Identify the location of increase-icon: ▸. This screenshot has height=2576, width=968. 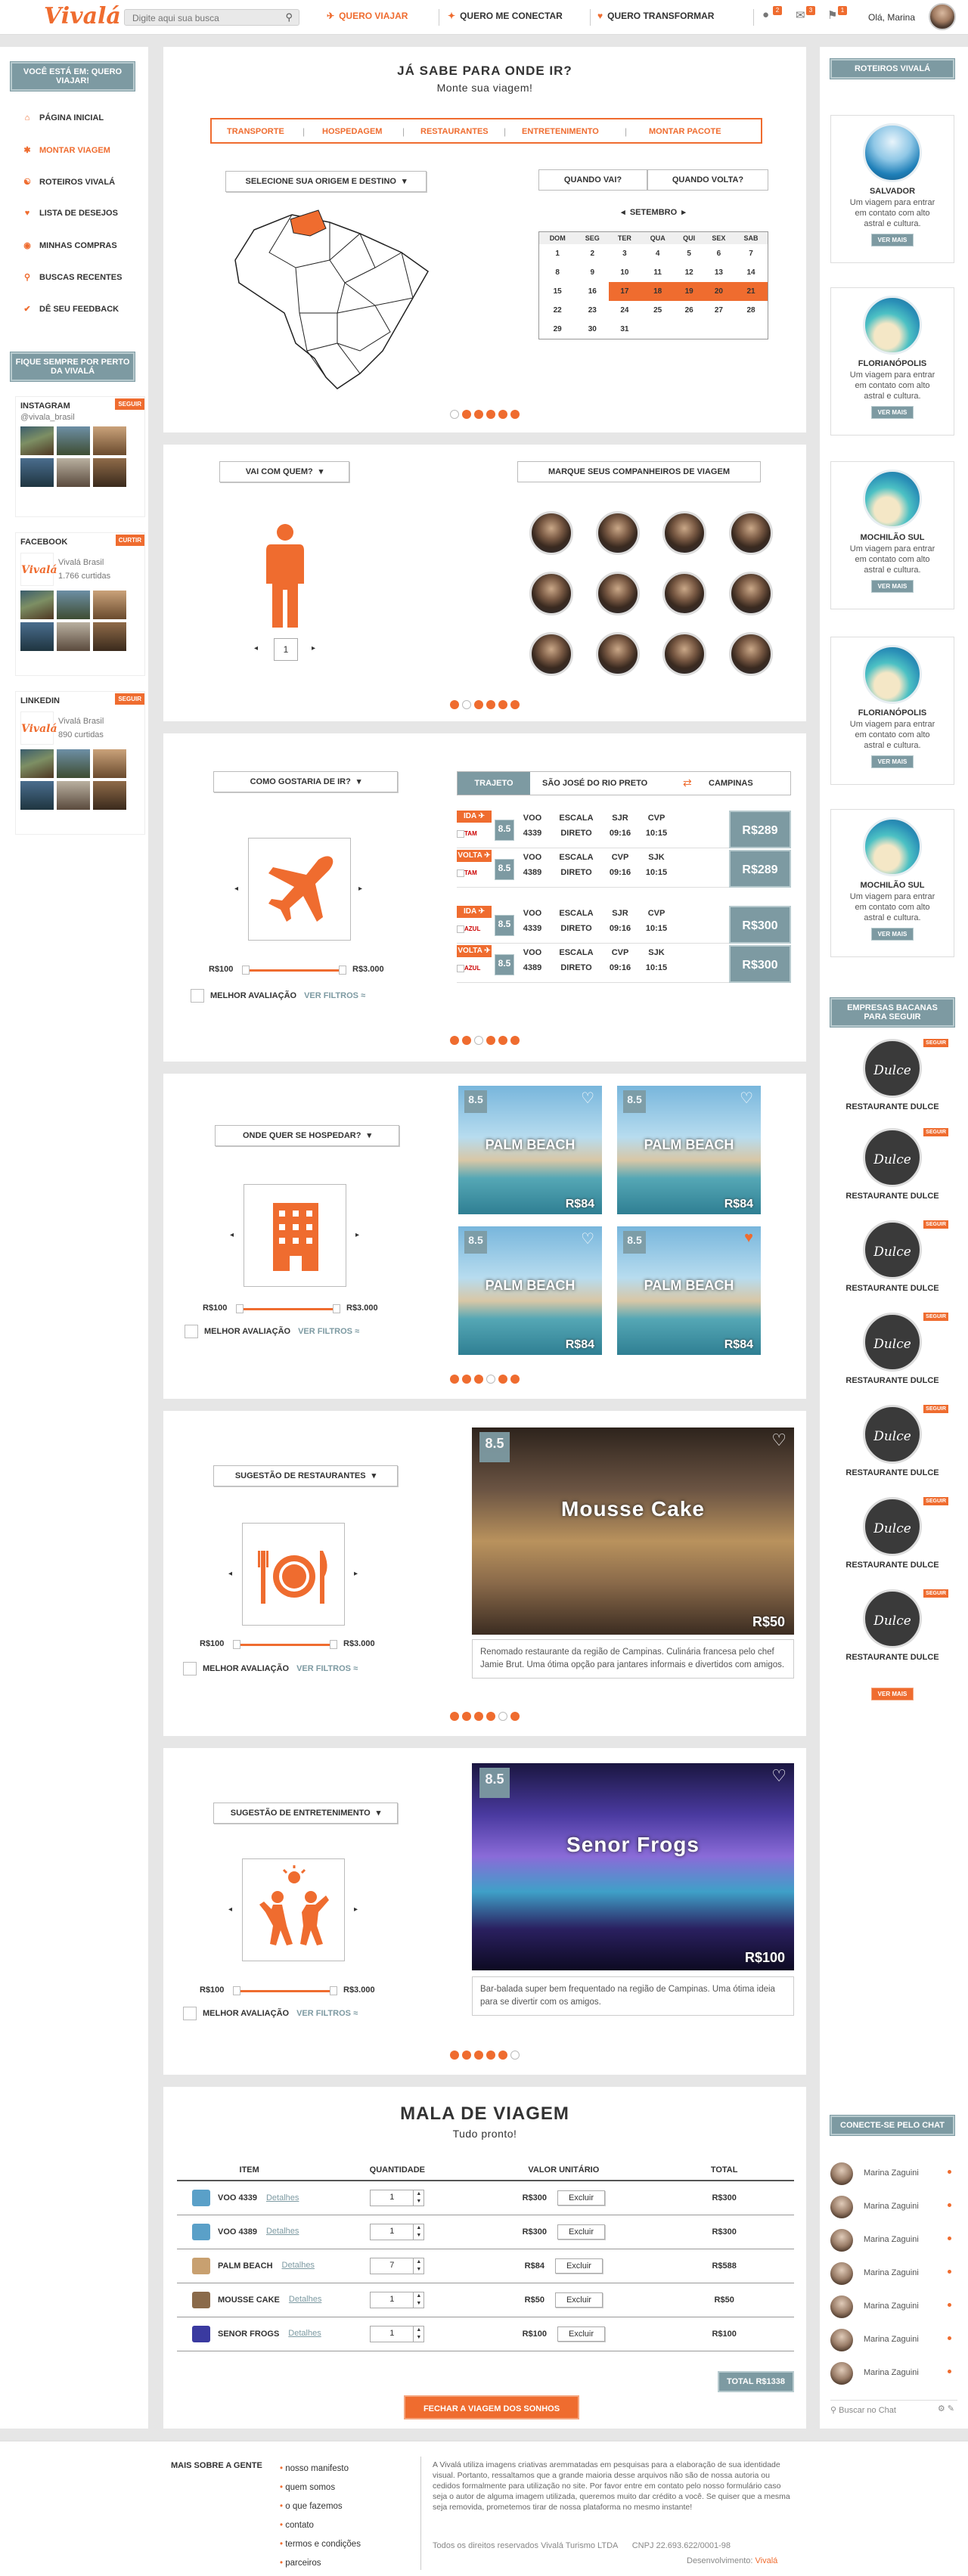
(313, 648).